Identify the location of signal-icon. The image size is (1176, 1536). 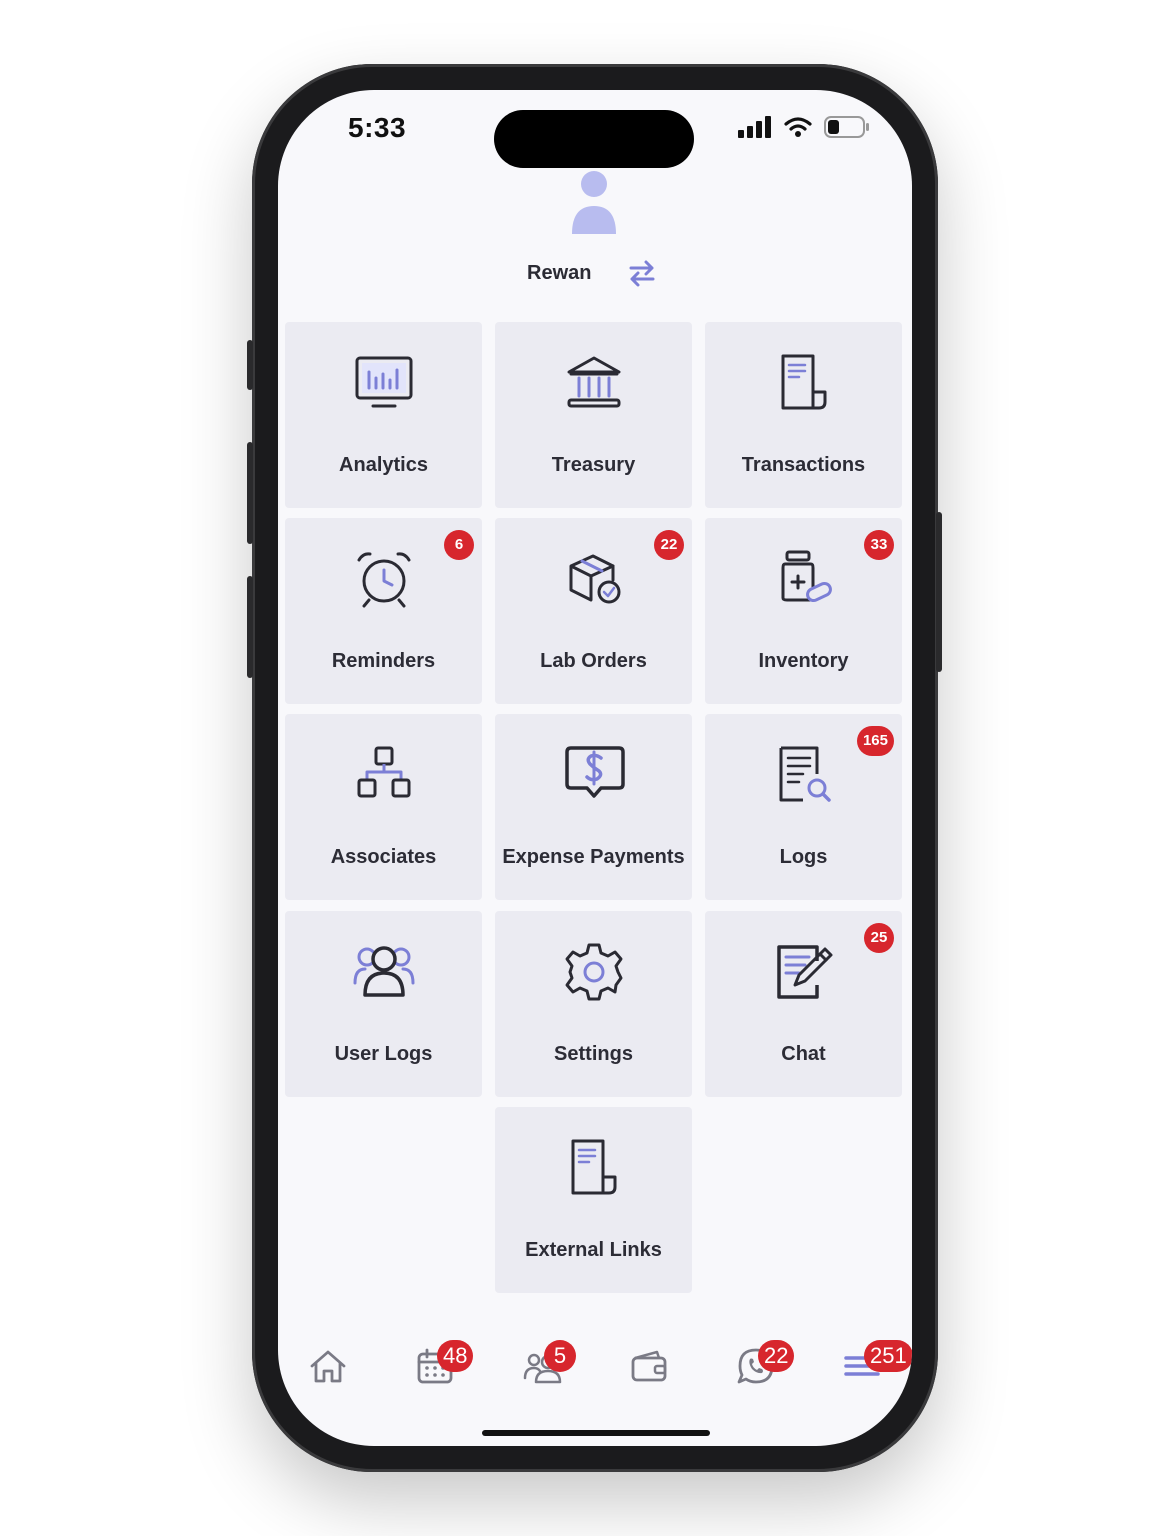
(754, 127).